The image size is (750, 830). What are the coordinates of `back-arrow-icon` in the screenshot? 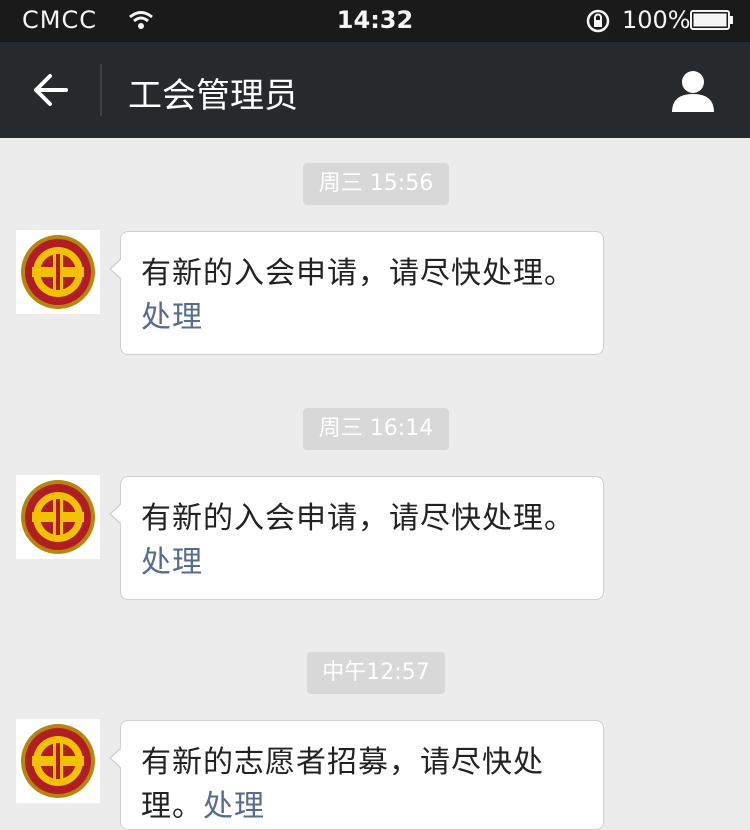 It's located at (50, 90).